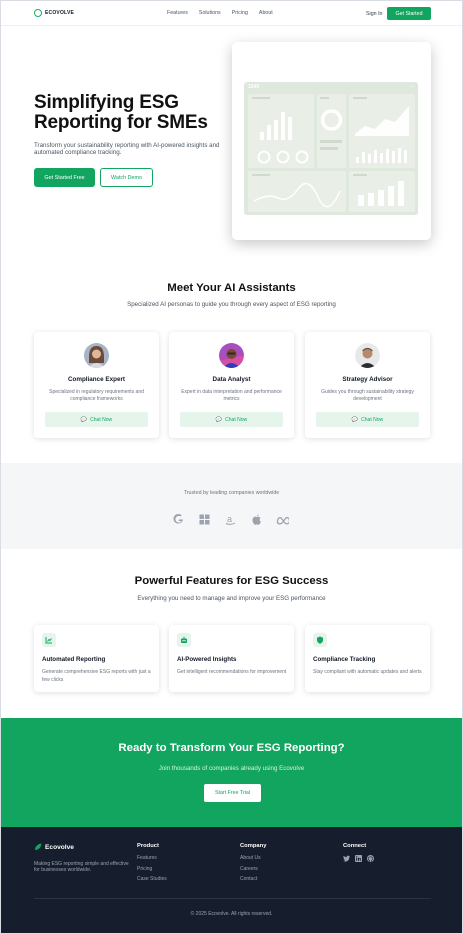  I want to click on brand-logos: a, so click(230, 519).